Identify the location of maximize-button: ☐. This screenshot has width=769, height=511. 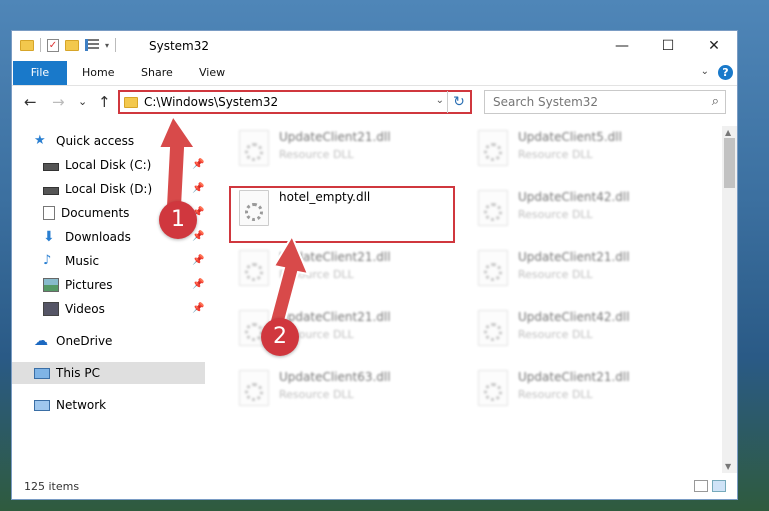
(668, 46).